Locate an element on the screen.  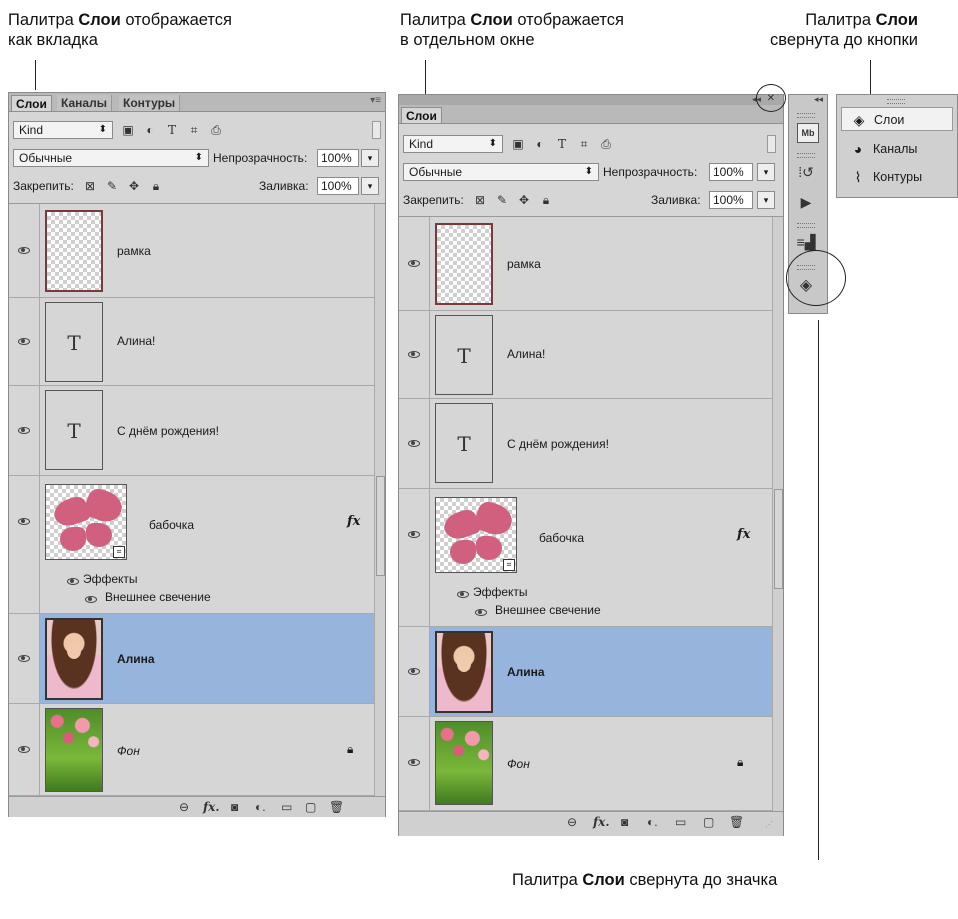
filter-toggle is located at coordinates (771, 144).